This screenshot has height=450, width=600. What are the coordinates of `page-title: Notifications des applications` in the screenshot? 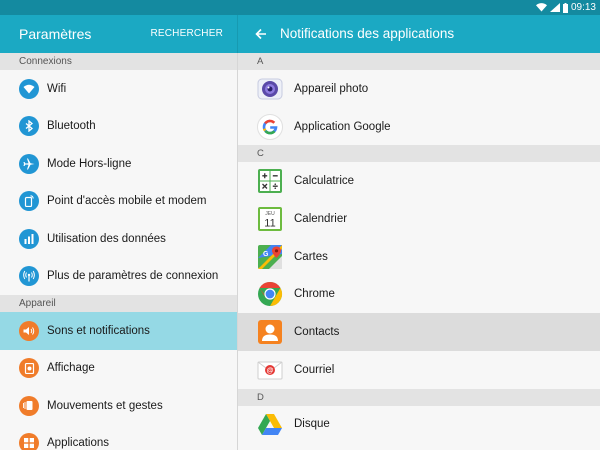 It's located at (367, 33).